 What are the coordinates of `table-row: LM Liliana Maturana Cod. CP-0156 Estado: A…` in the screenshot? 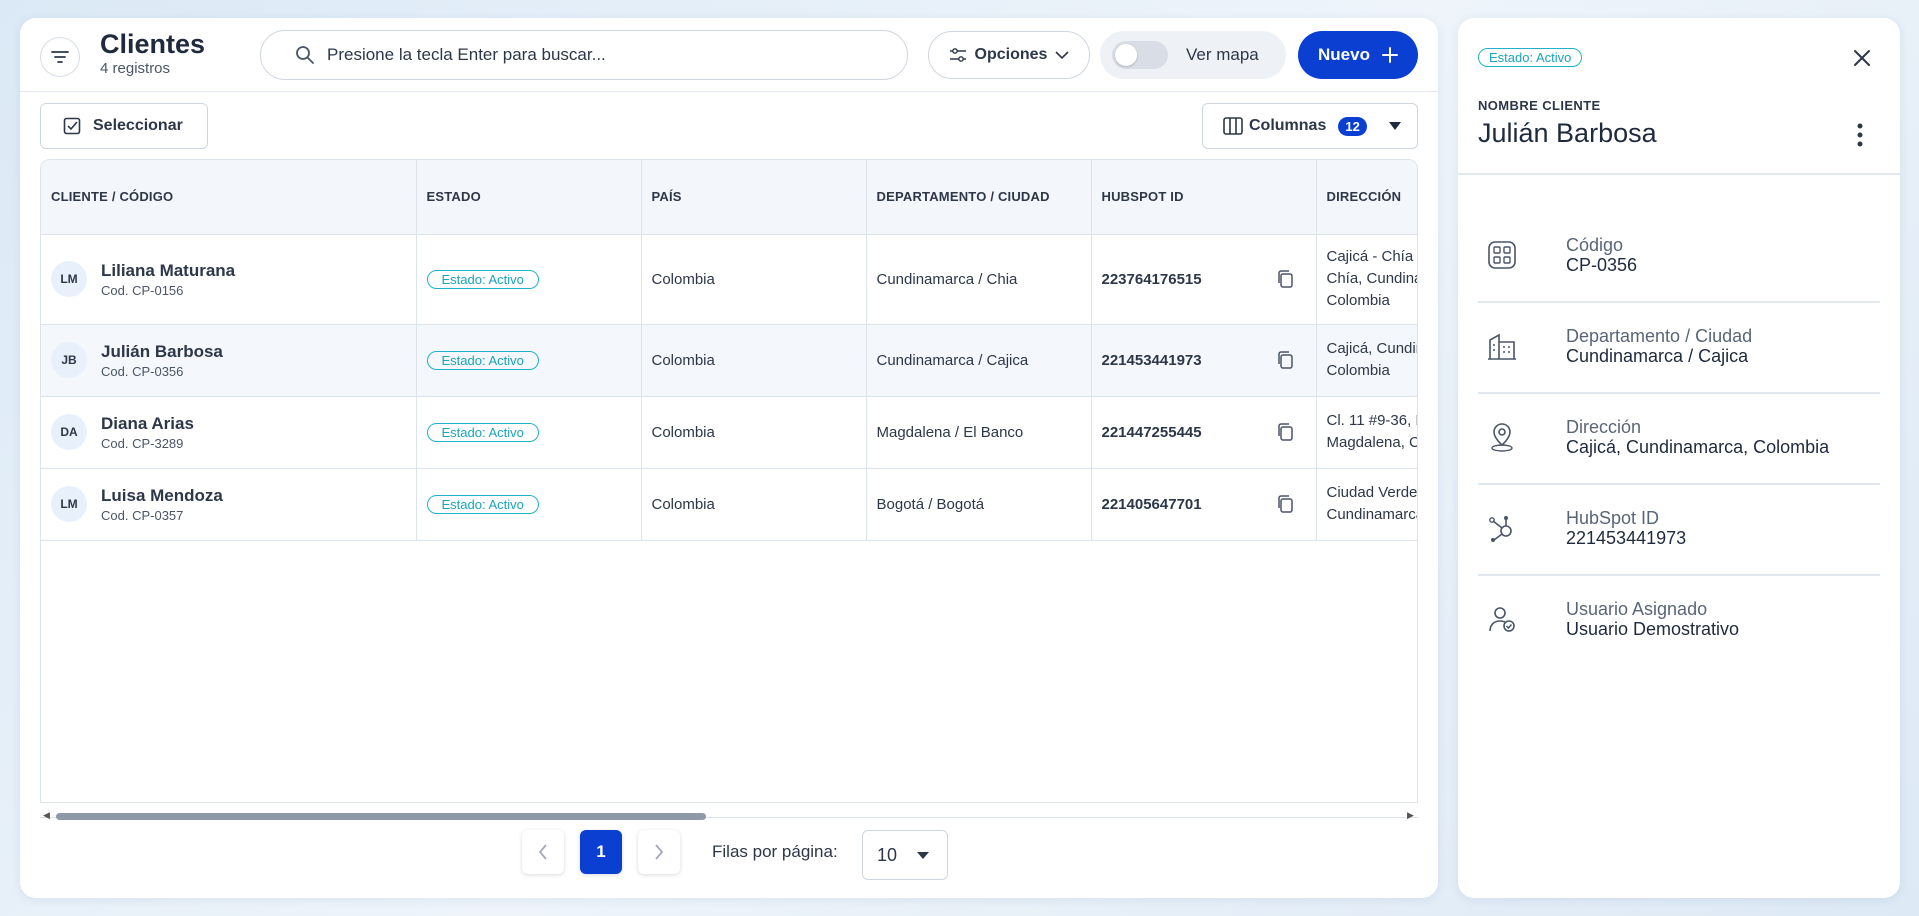 It's located at (729, 279).